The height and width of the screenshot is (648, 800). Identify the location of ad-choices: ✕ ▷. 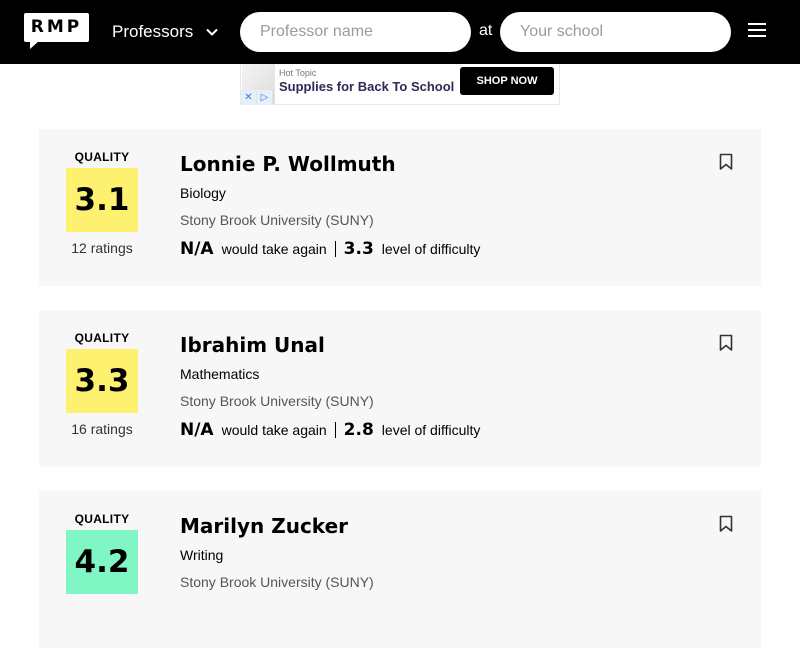
(257, 97).